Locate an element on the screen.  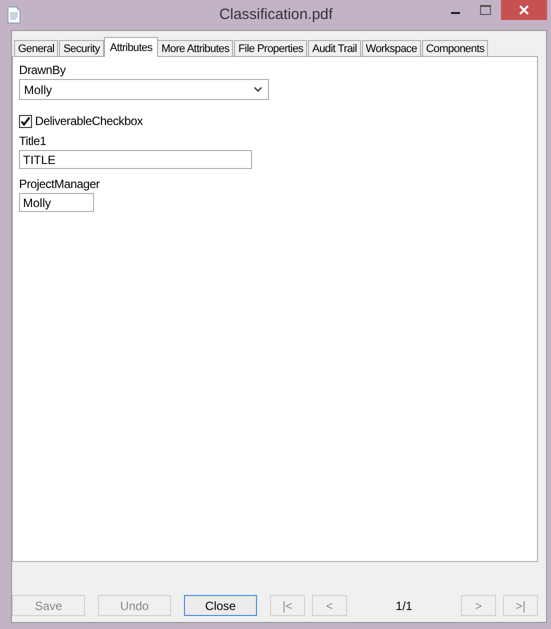
checkbox is located at coordinates (25, 121).